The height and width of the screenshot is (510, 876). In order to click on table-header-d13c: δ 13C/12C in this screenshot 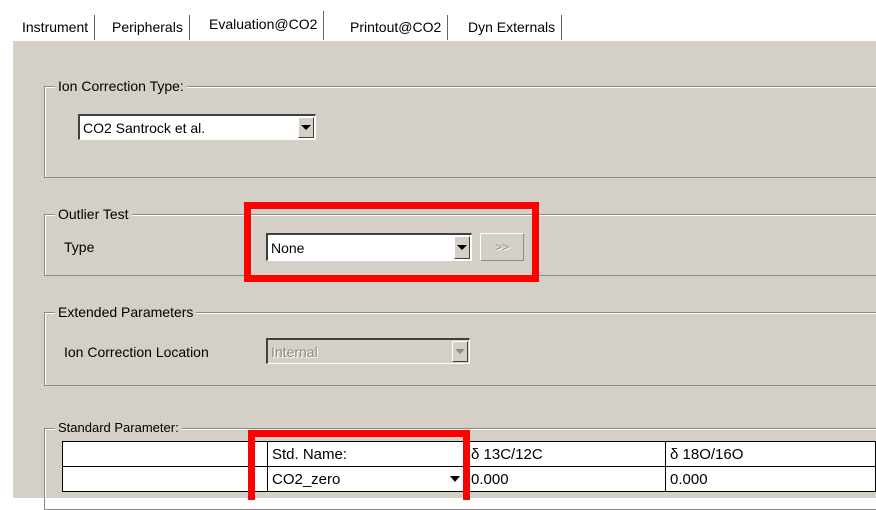, I will do `click(566, 454)`.